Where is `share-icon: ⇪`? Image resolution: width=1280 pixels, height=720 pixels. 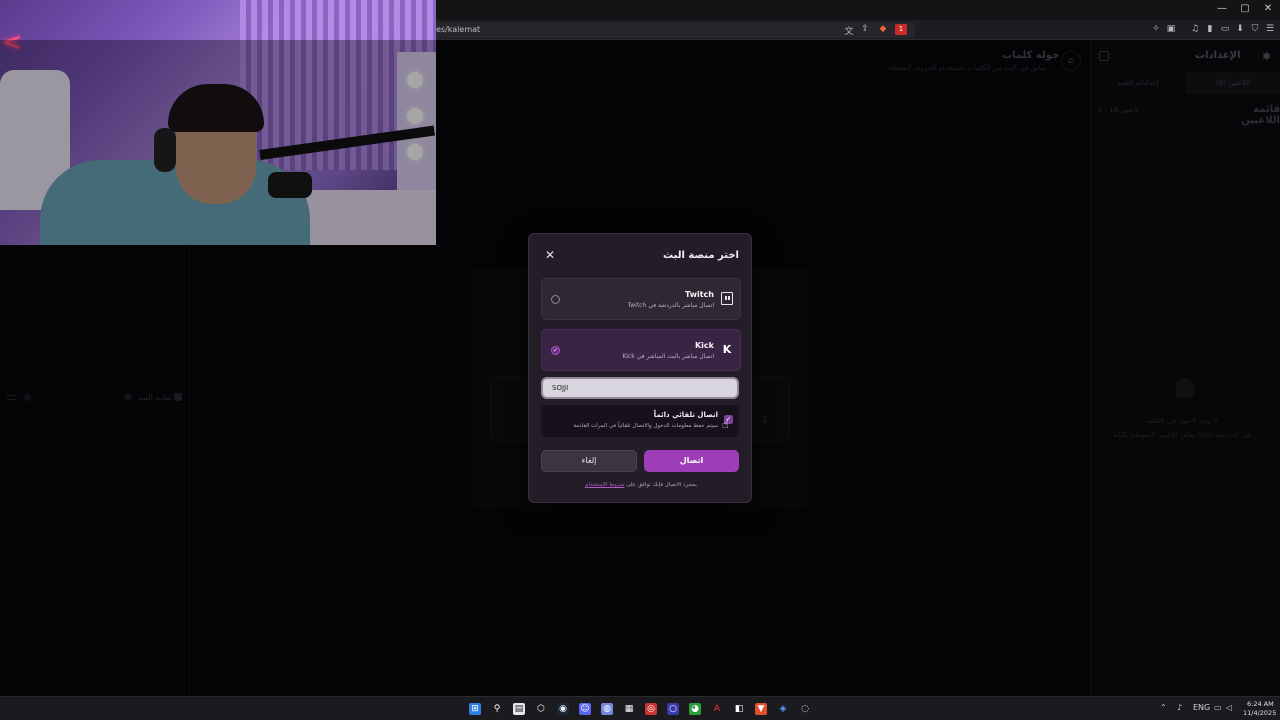
share-icon: ⇪ is located at coordinates (865, 29).